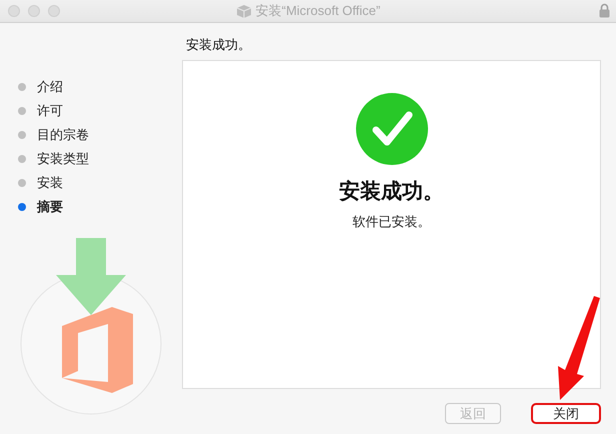 The image size is (616, 434). What do you see at coordinates (50, 111) in the screenshot?
I see `step-label: 许可` at bounding box center [50, 111].